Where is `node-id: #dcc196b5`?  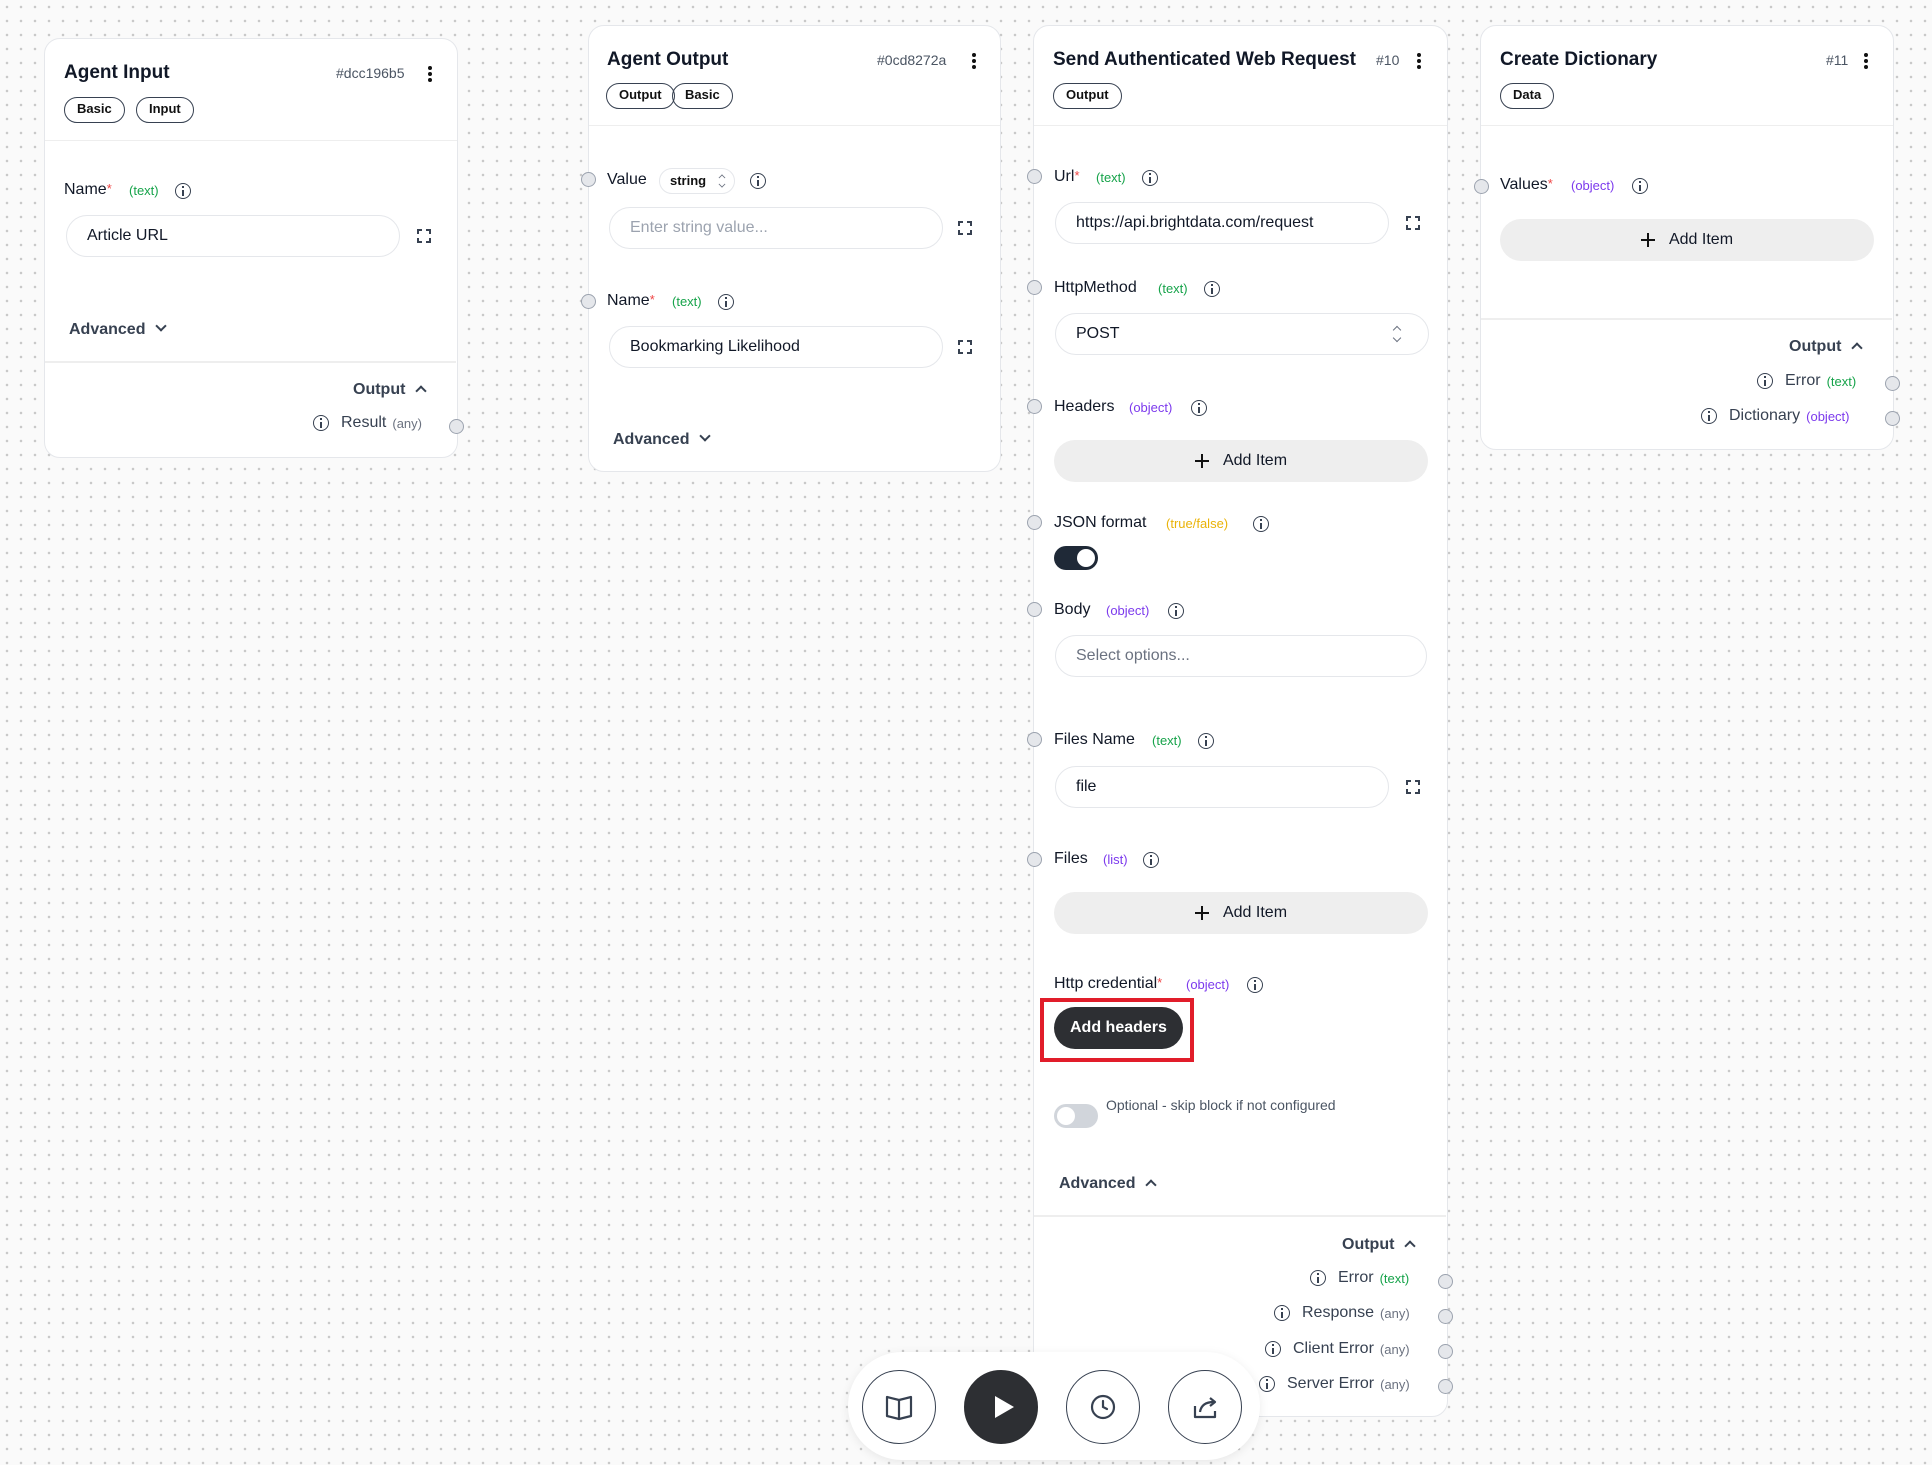 node-id: #dcc196b5 is located at coordinates (370, 73).